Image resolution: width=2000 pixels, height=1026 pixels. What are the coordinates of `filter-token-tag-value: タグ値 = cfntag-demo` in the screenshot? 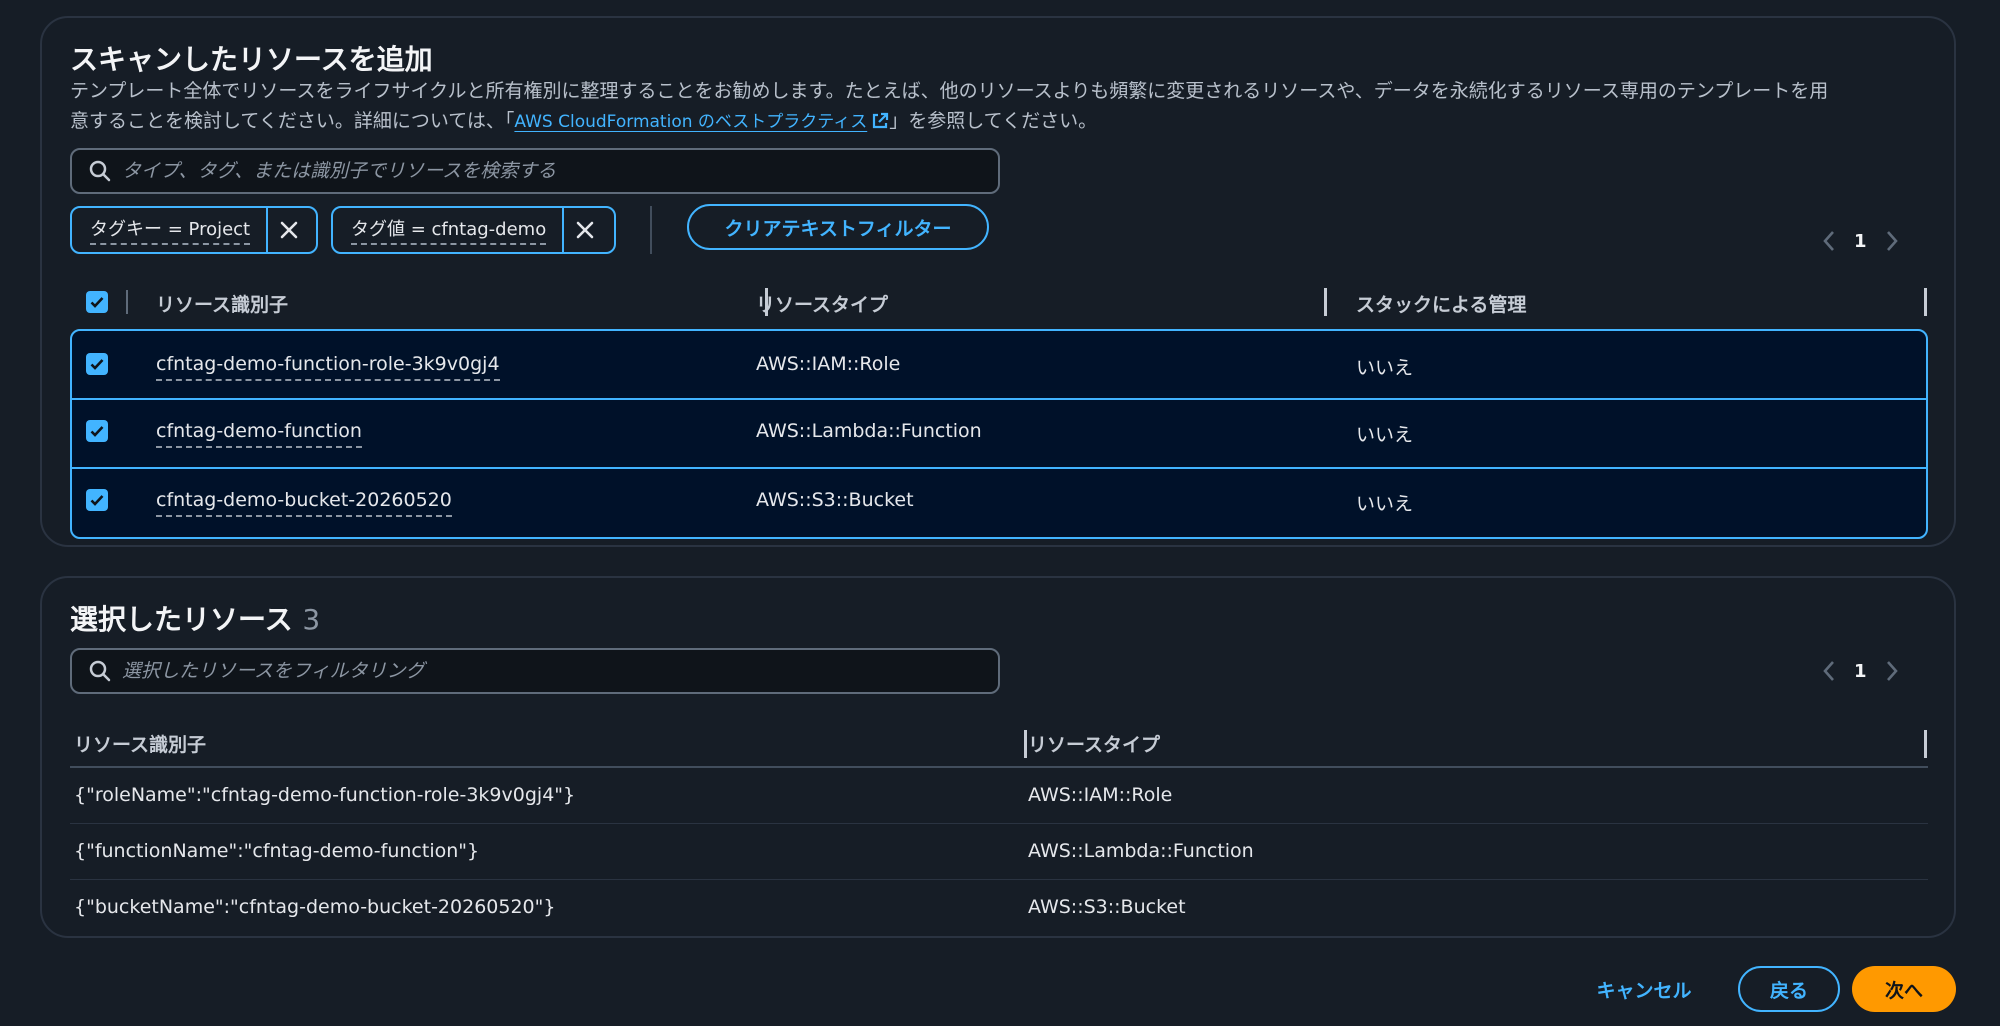 It's located at (473, 230).